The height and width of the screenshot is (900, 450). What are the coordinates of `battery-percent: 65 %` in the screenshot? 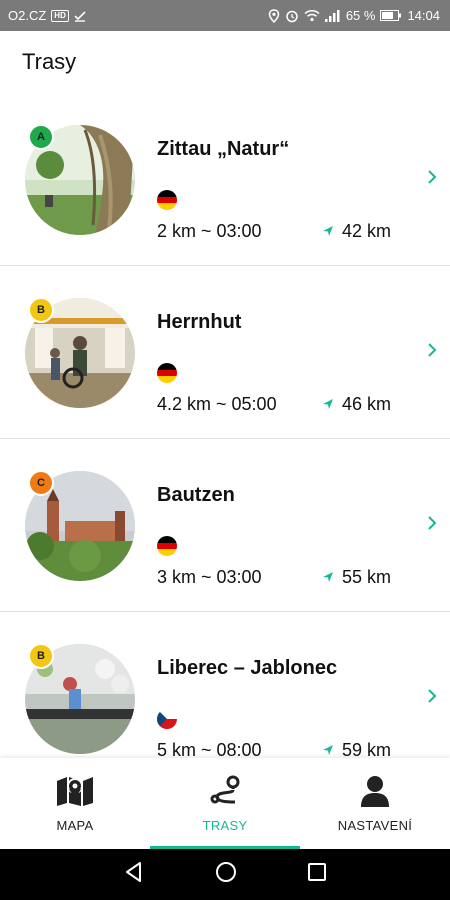 It's located at (360, 15).